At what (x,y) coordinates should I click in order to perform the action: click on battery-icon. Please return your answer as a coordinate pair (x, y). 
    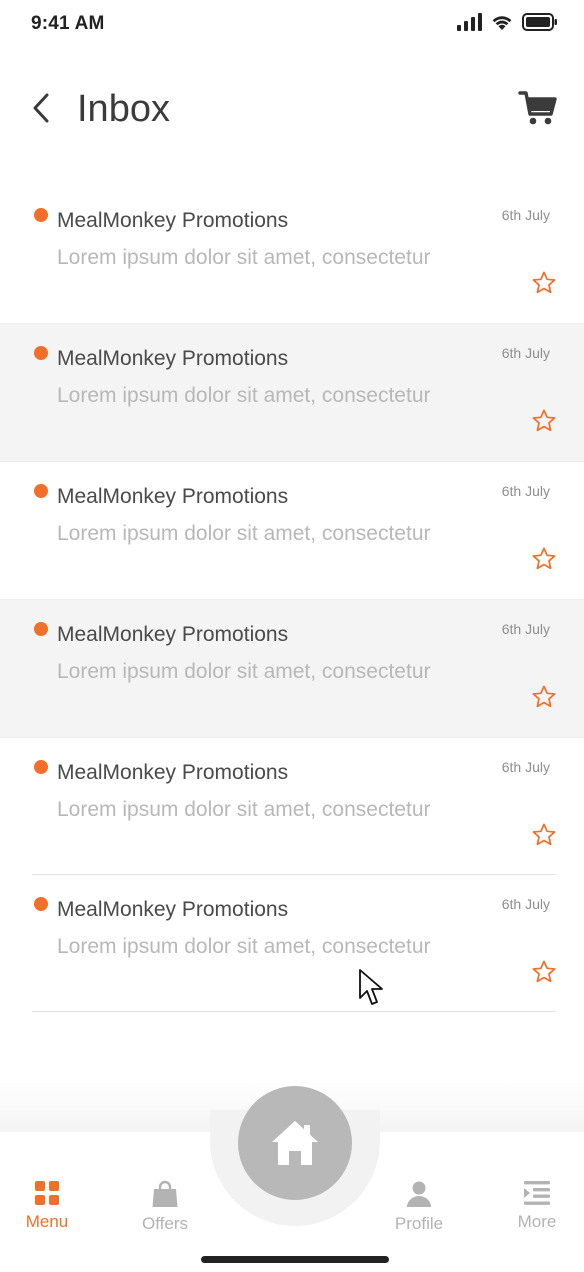
    Looking at the image, I should click on (539, 22).